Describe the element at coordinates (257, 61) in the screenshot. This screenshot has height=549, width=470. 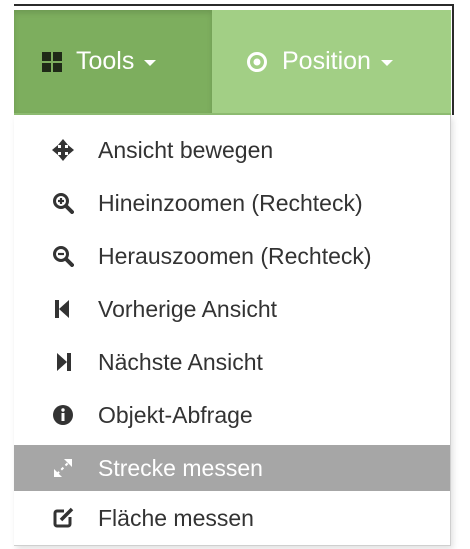
I see `dot-circle-icon` at that location.